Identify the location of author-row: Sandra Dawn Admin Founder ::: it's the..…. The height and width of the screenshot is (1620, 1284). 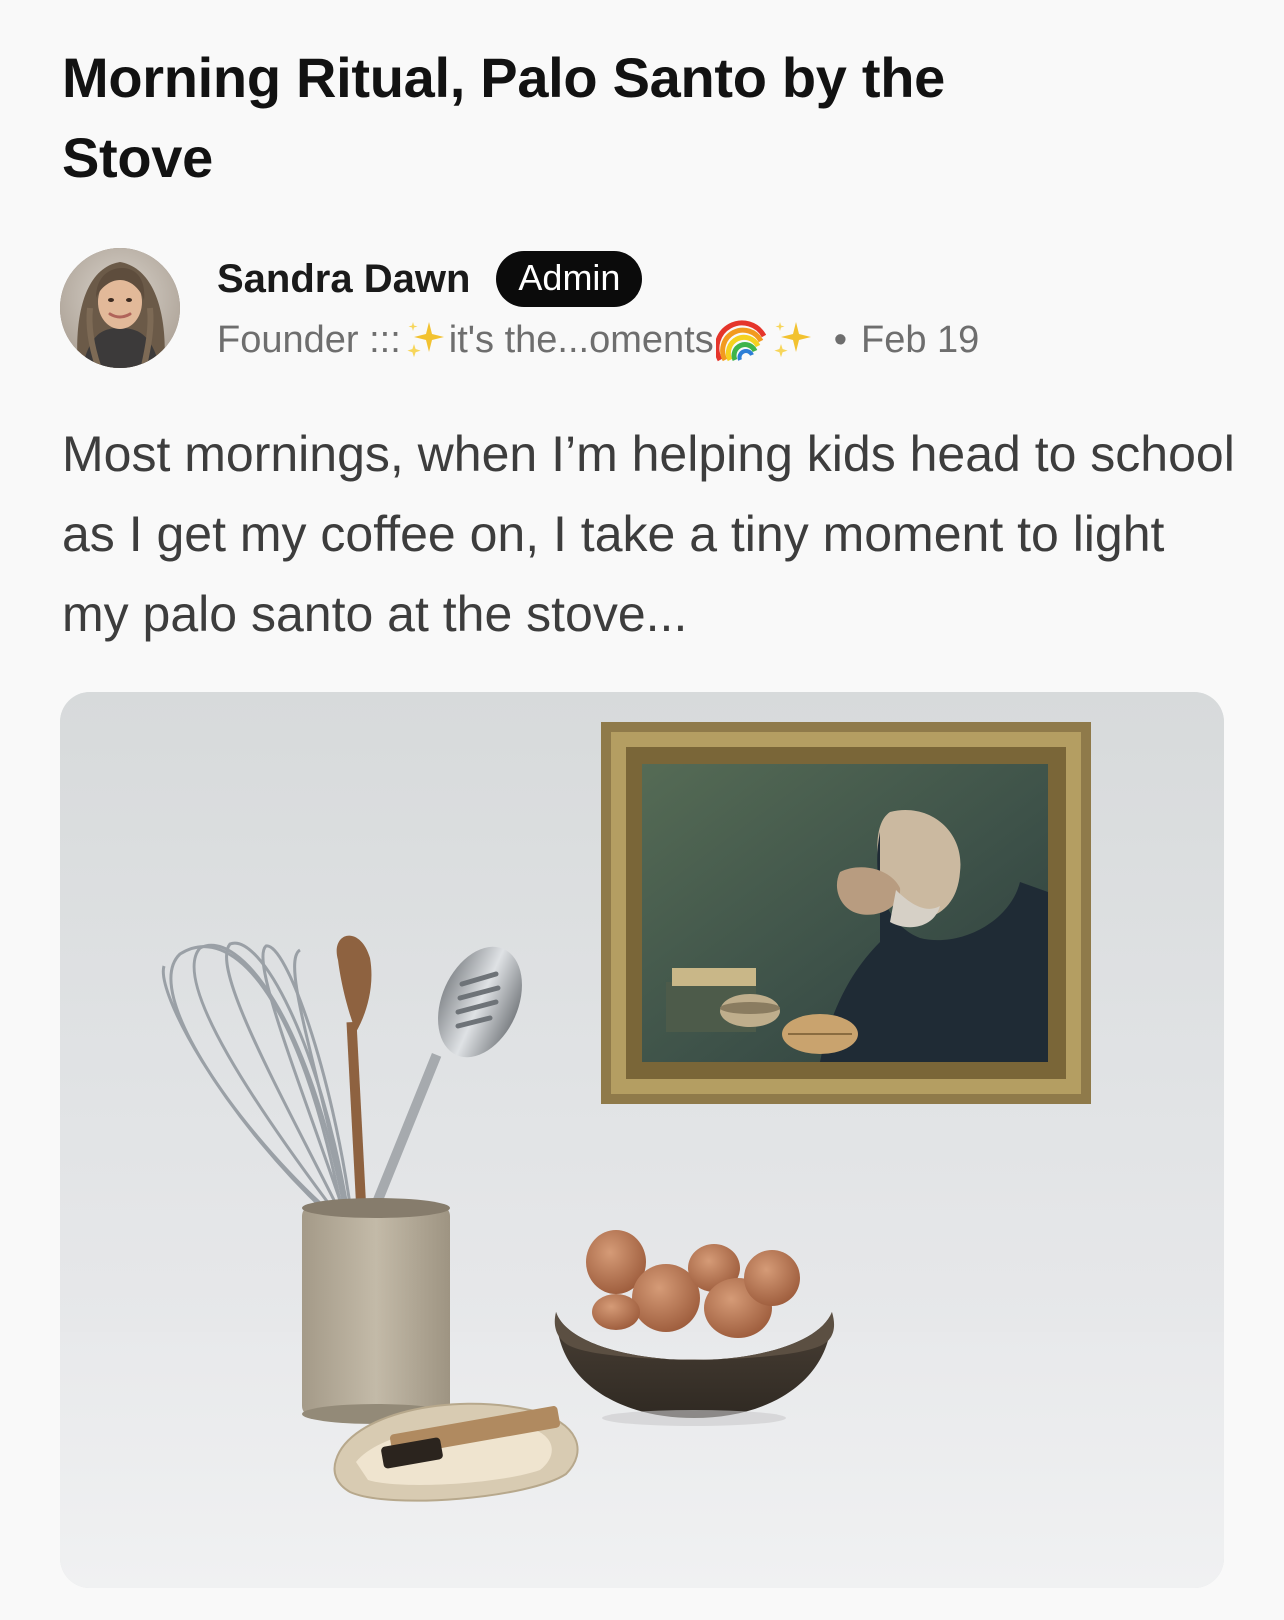
(650, 308).